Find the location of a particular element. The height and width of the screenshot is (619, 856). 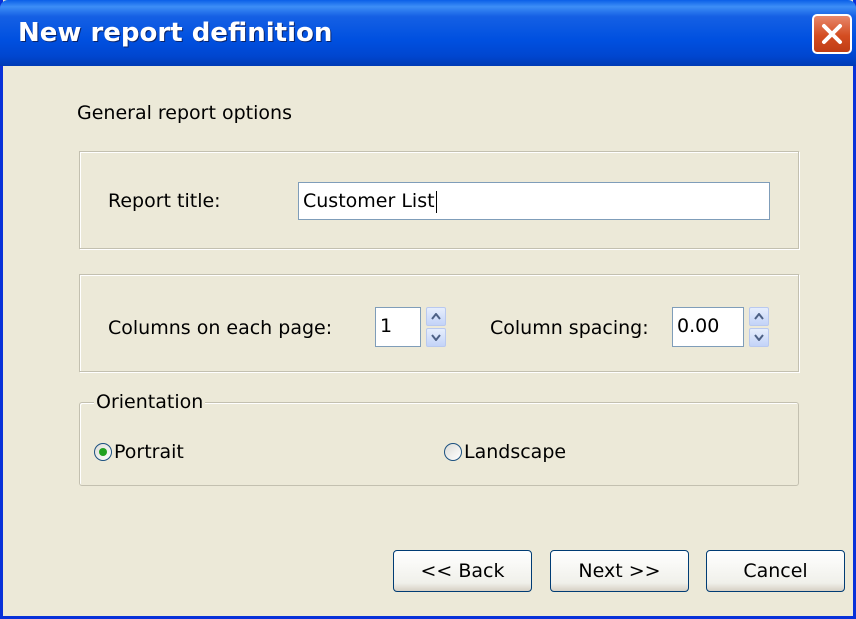

landscape-label: Landscape is located at coordinates (515, 452).